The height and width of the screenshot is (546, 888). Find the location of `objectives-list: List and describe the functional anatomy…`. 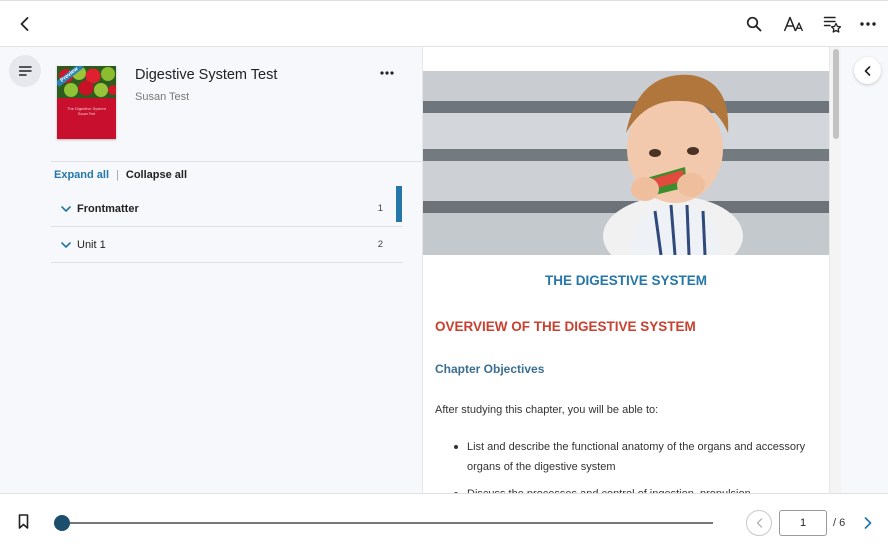

objectives-list: List and describe the functional anatomy… is located at coordinates (630, 465).